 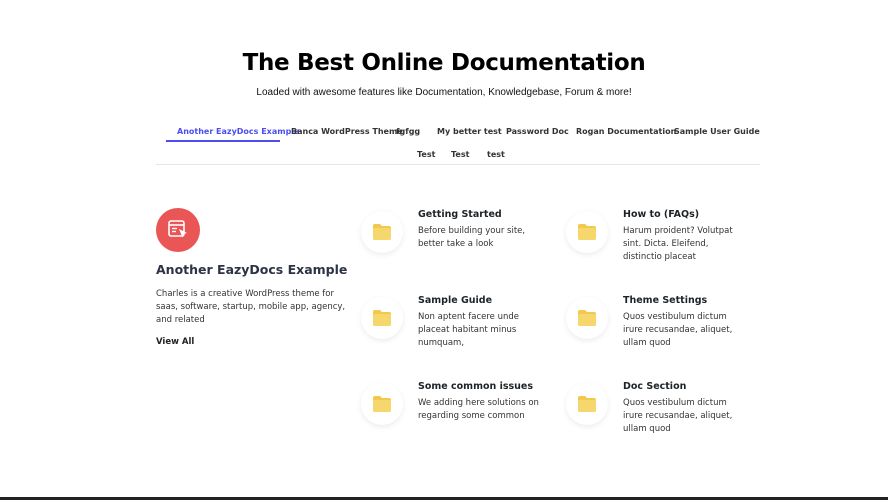 I want to click on tab-another-eazydocs-example: Another EazyDocs Example, so click(x=238, y=135).